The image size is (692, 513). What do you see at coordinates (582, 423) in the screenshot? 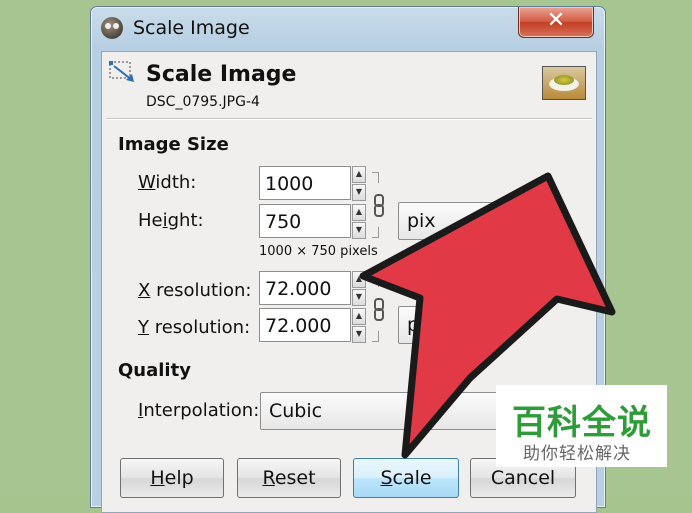
I see `watermark-main: 百科全说` at bounding box center [582, 423].